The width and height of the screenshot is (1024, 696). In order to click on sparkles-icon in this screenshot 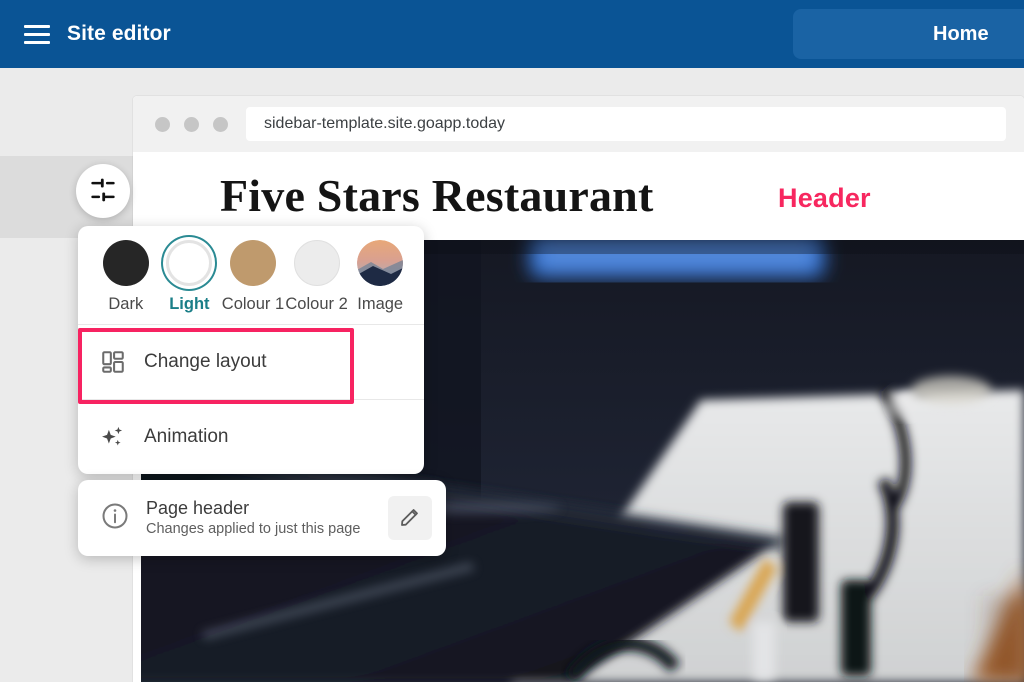, I will do `click(113, 437)`.